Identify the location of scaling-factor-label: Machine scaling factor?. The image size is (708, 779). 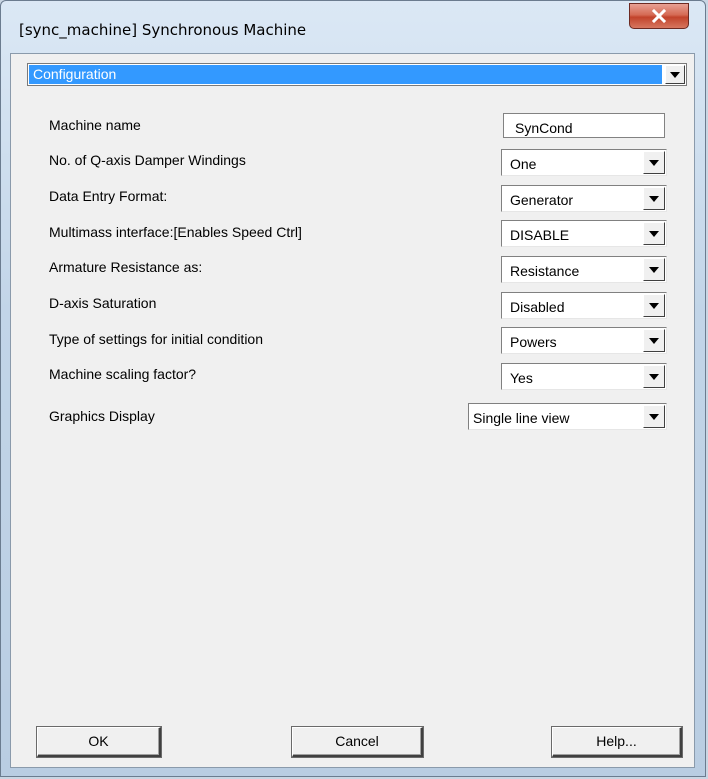
(123, 374).